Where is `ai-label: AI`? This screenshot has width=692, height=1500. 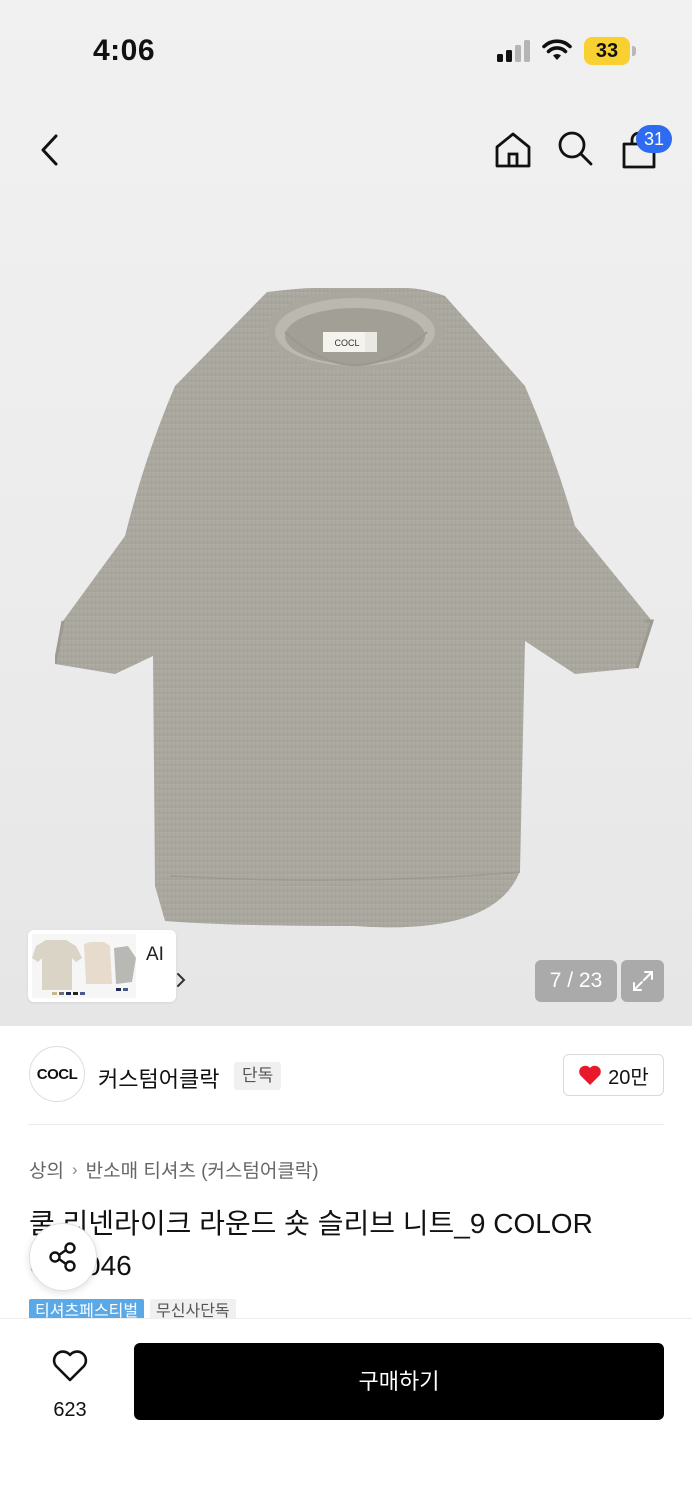 ai-label: AI is located at coordinates (155, 954).